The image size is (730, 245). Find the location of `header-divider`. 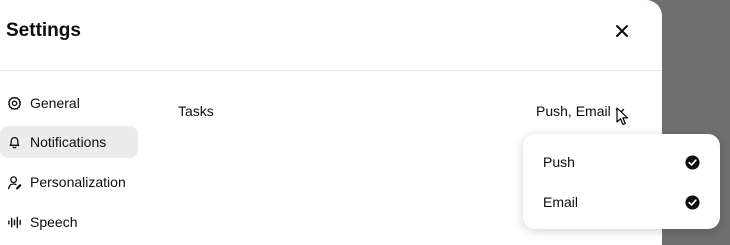

header-divider is located at coordinates (331, 70).